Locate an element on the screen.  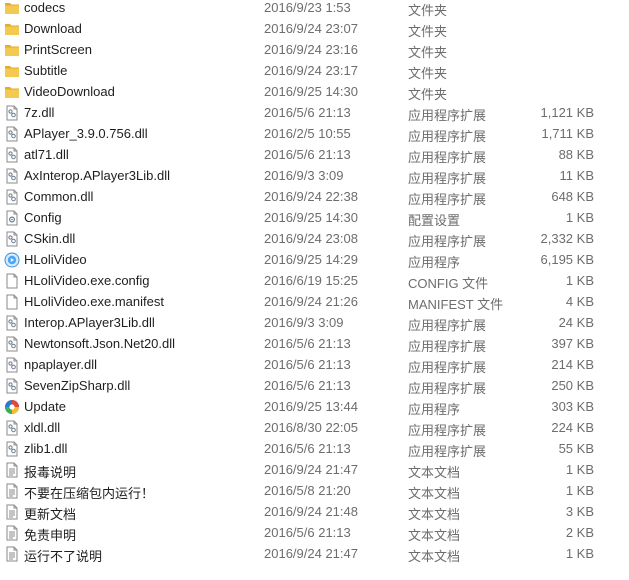
file-row: 免责申明 2016/5/6 21:13 文本文档 2 KB is located at coordinates (314, 532).